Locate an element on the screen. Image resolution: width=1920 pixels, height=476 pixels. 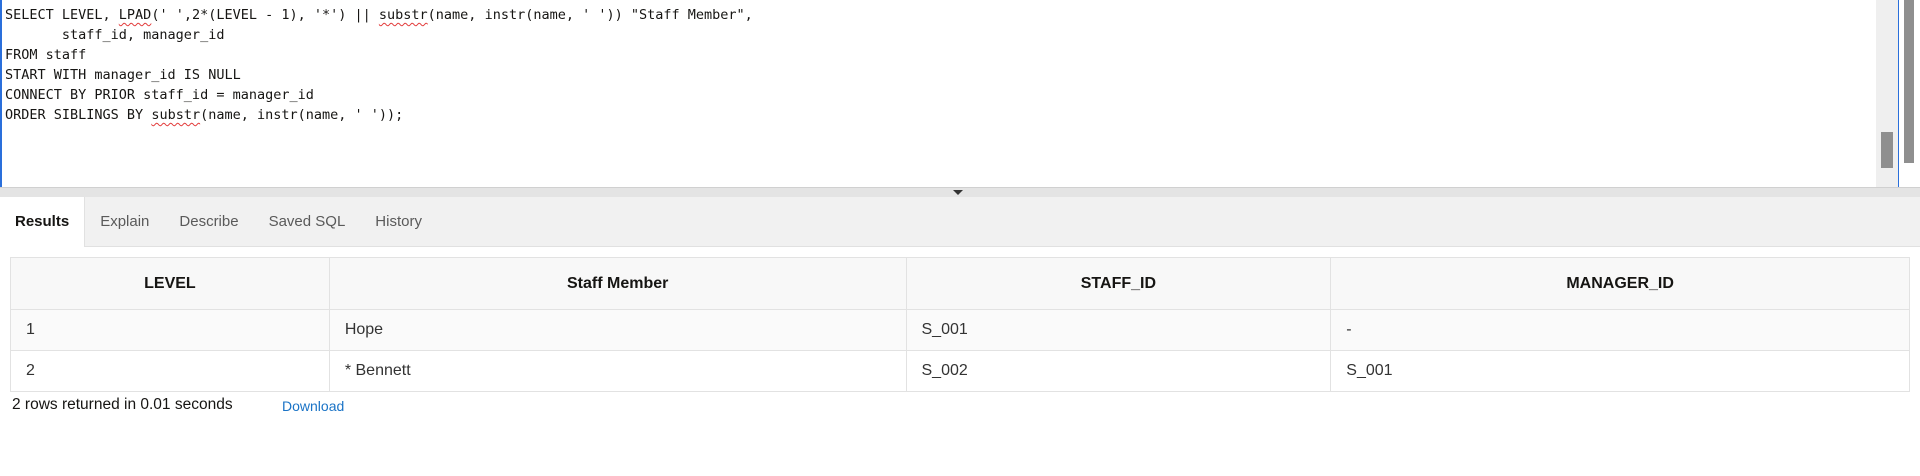
pane-splitter is located at coordinates (960, 192).